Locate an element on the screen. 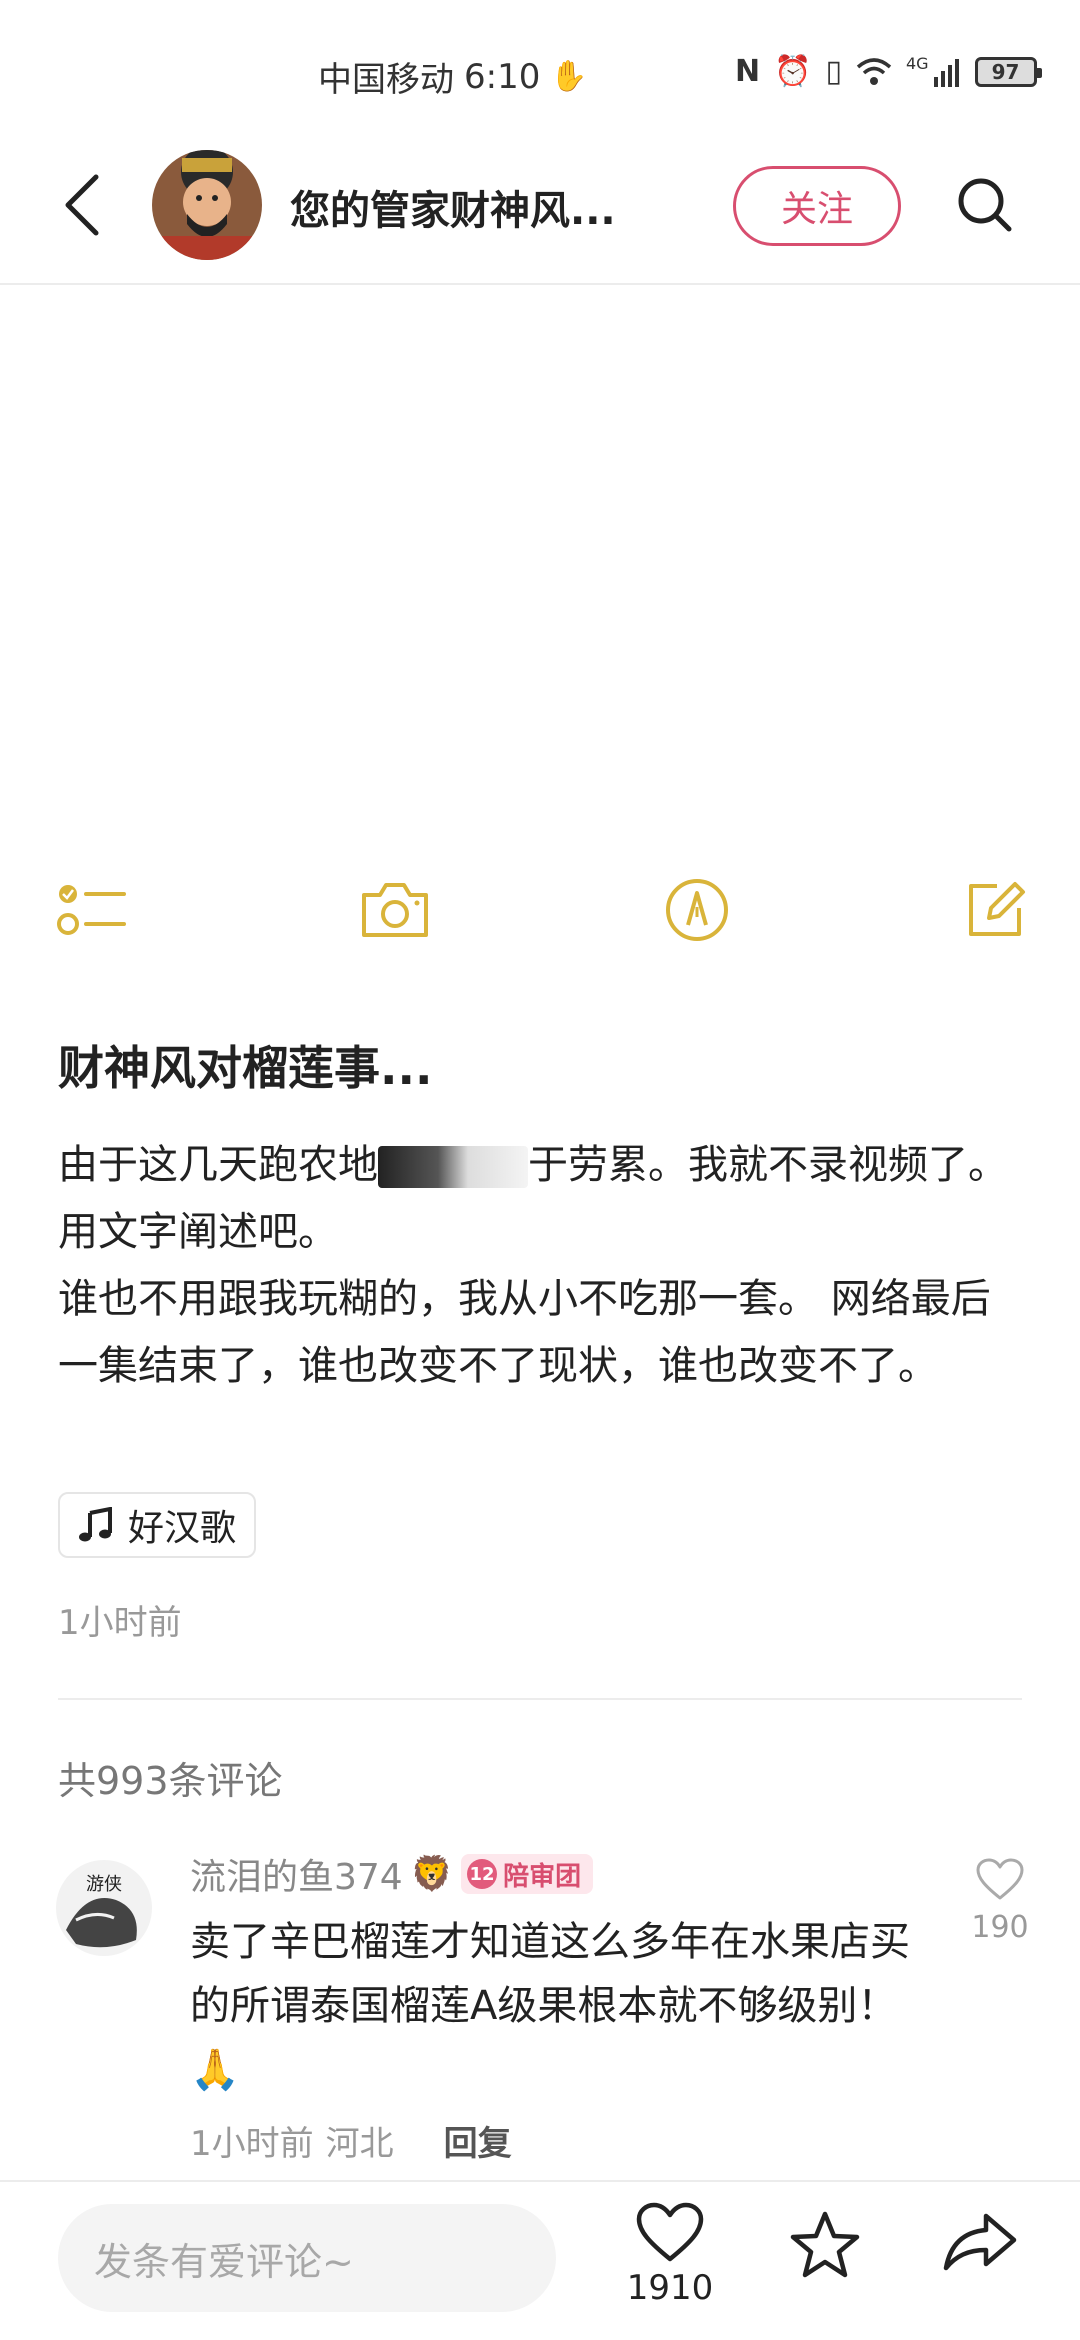 This screenshot has width=1080, height=2340. comment-like-count: 190 is located at coordinates (1000, 1927).